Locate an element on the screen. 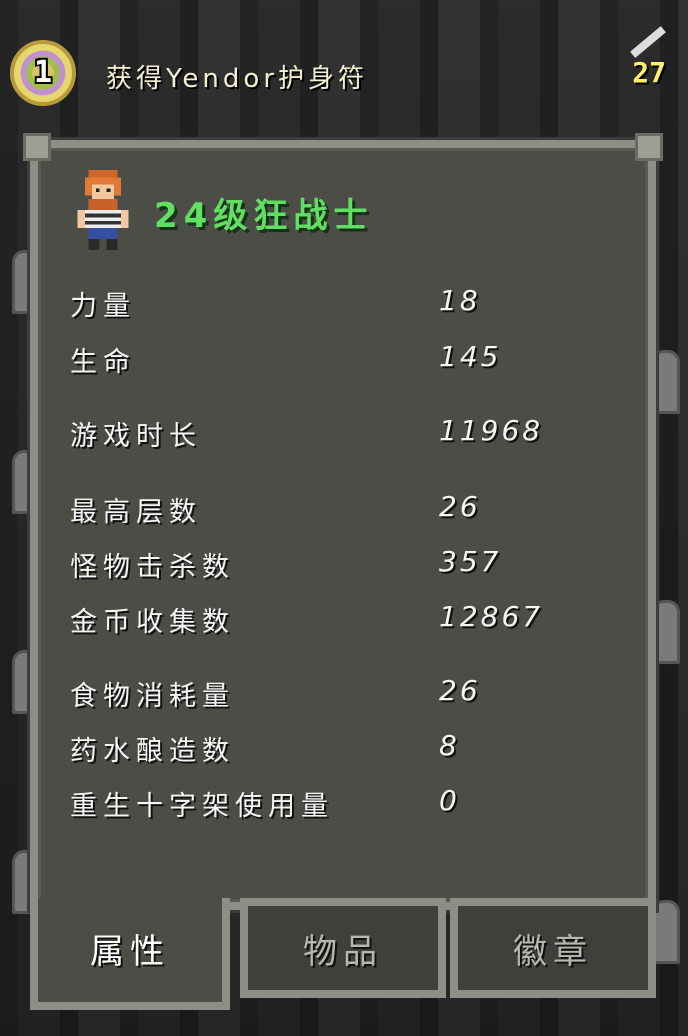 This screenshot has height=1036, width=688. stat-row-health: 生命 145 is located at coordinates (342, 362).